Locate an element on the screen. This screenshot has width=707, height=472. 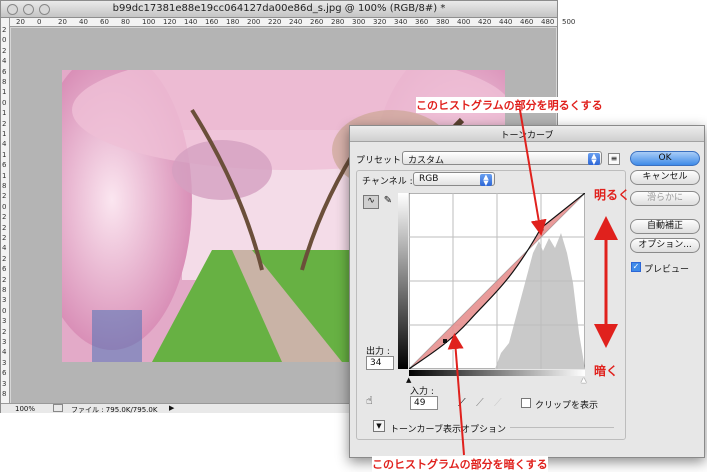
brighten-arrow is located at coordinates (533, 172).